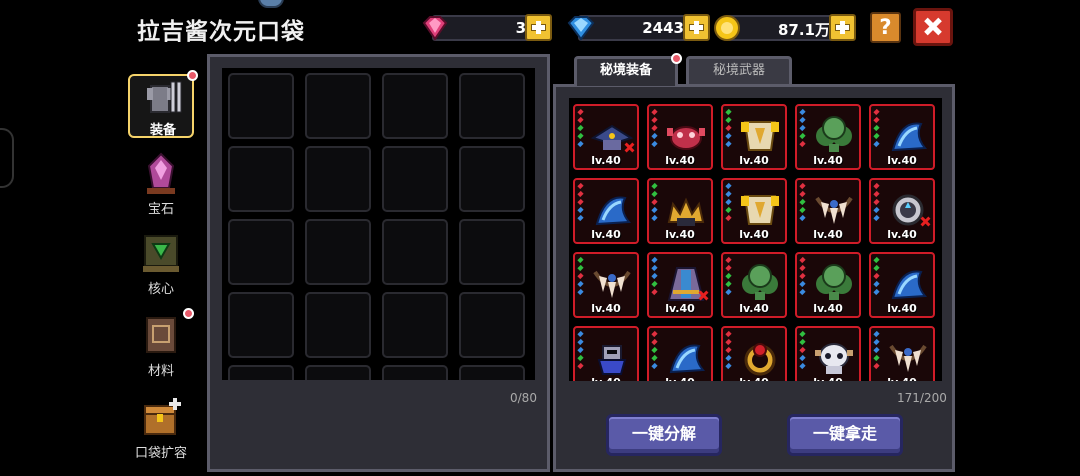  Describe the element at coordinates (845, 435) in the screenshot. I see `take-all-button: 一键拿走` at that location.